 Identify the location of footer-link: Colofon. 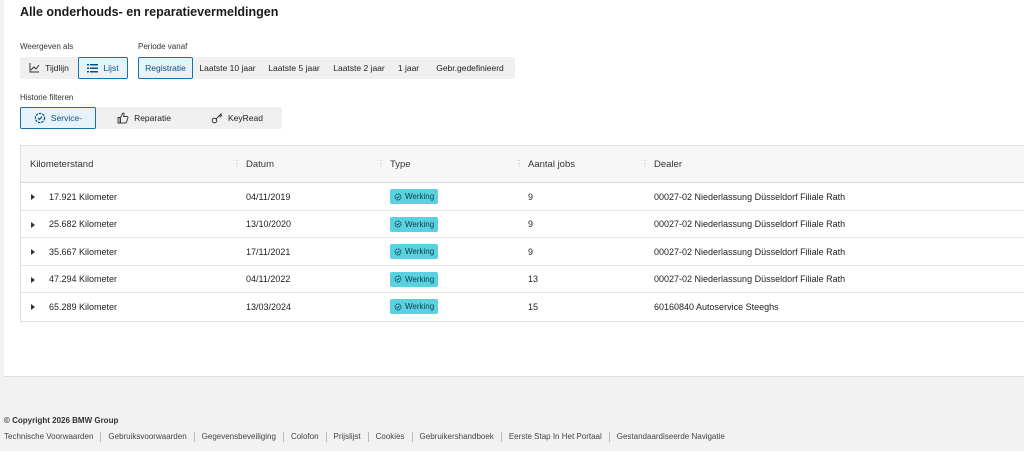
(304, 437).